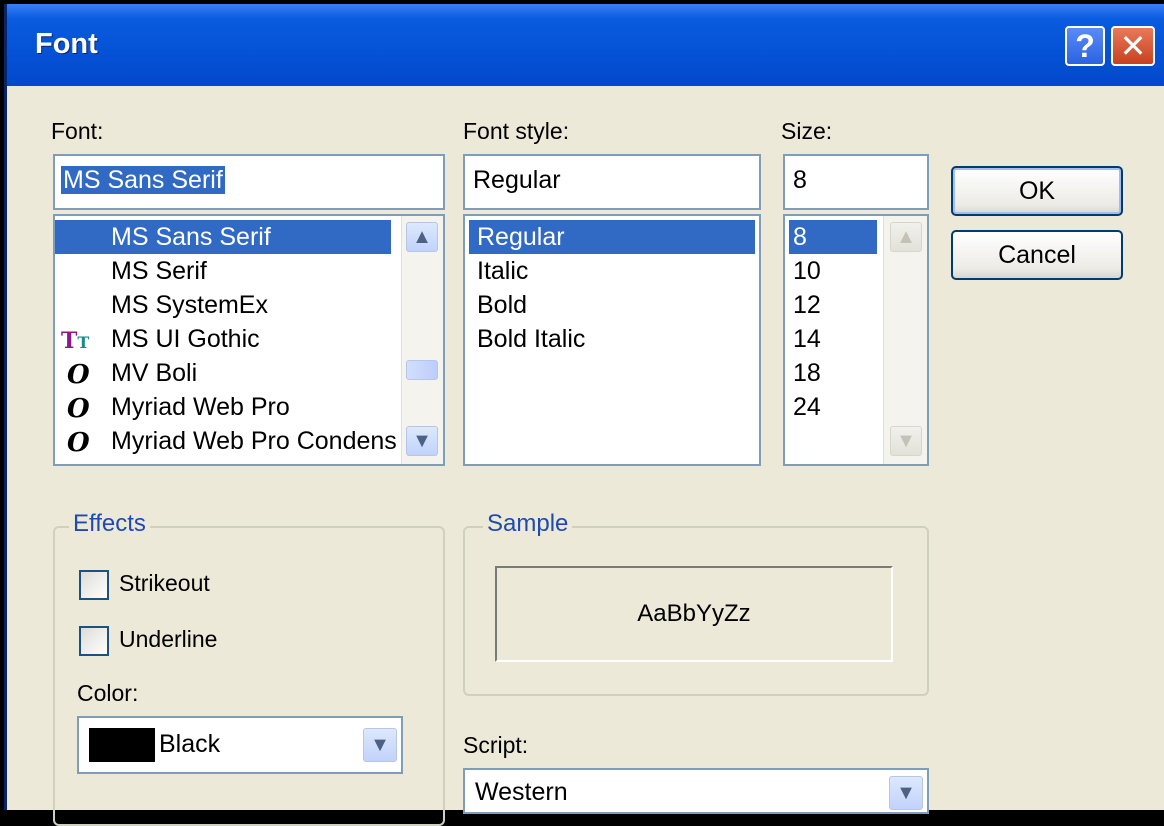 Image resolution: width=1164 pixels, height=826 pixels. I want to click on size-scroll-down-button: ▼, so click(906, 441).